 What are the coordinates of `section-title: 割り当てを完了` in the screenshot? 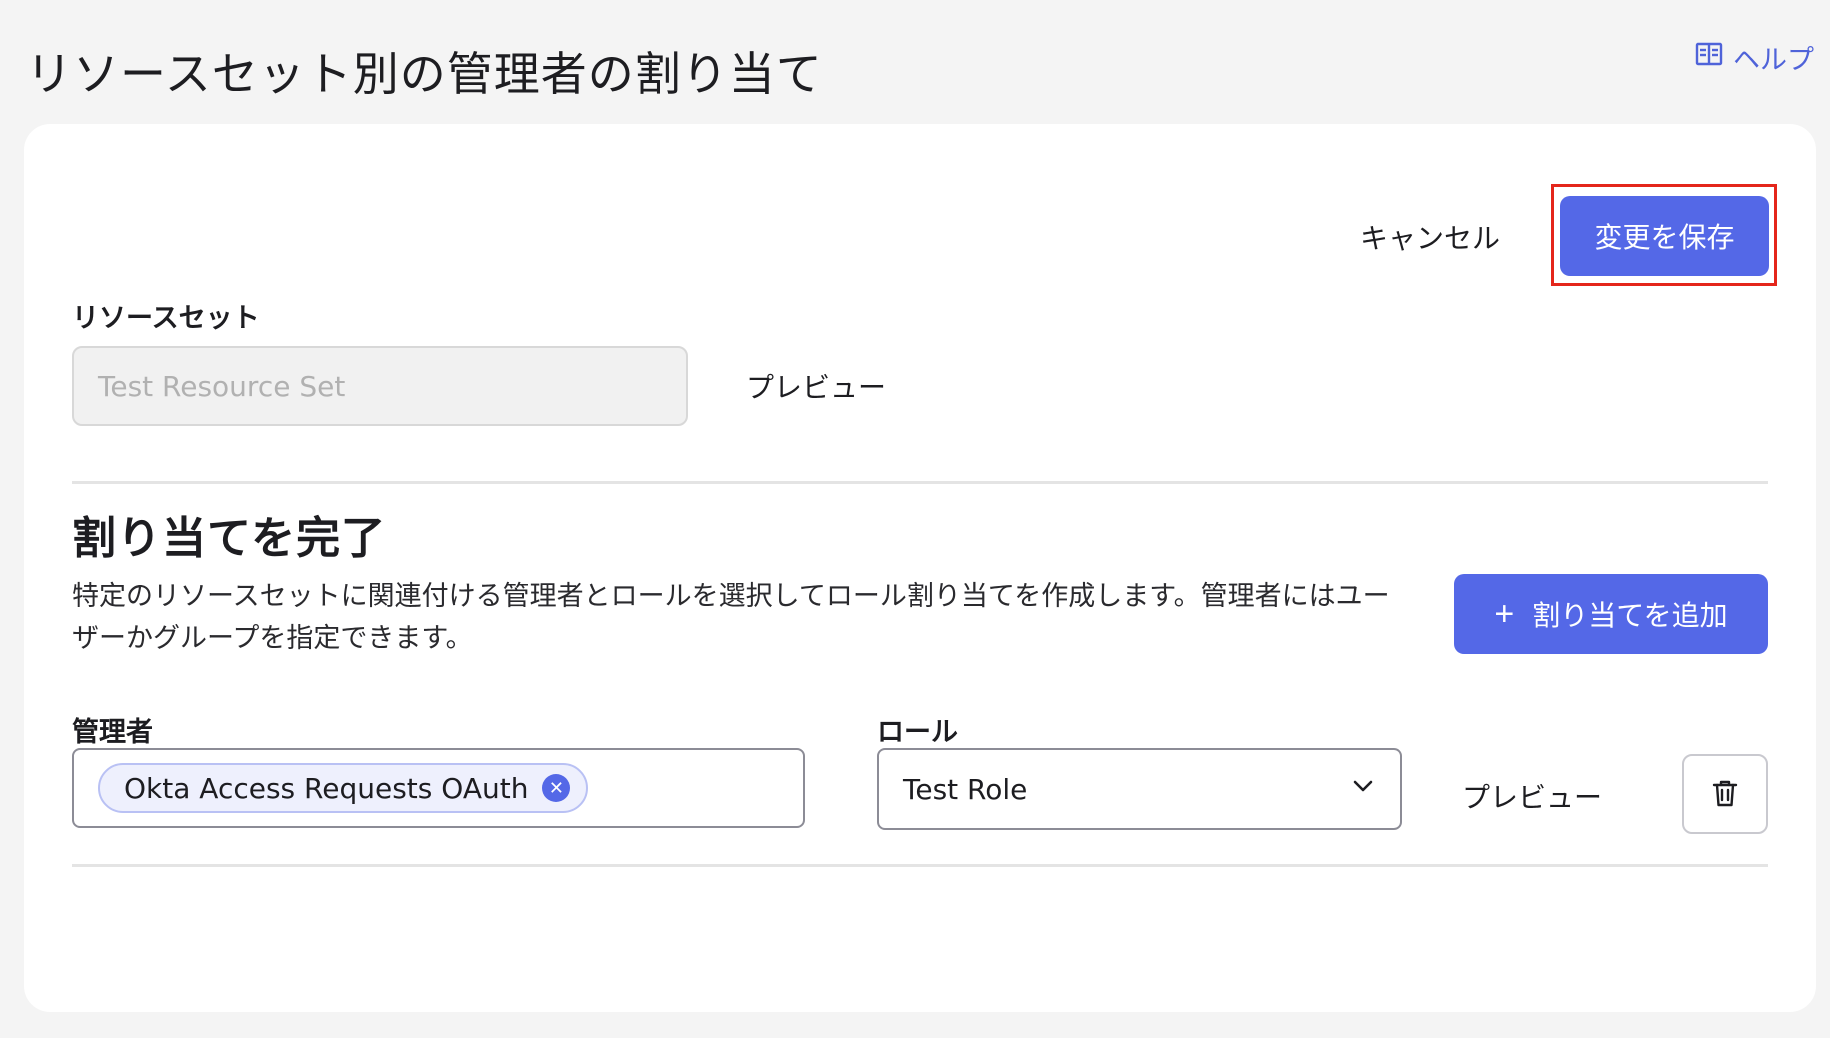 It's located at (229, 538).